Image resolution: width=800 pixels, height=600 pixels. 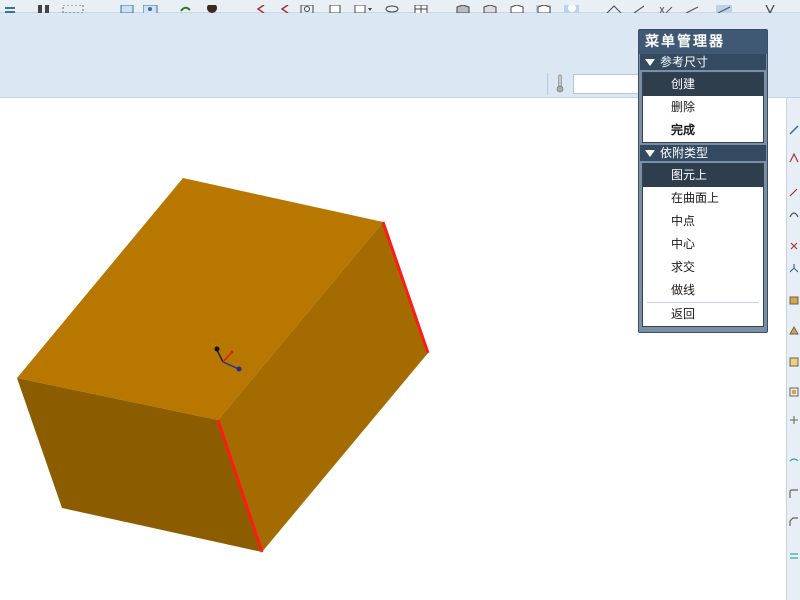 I want to click on repaint-icon, so click(x=392, y=6).